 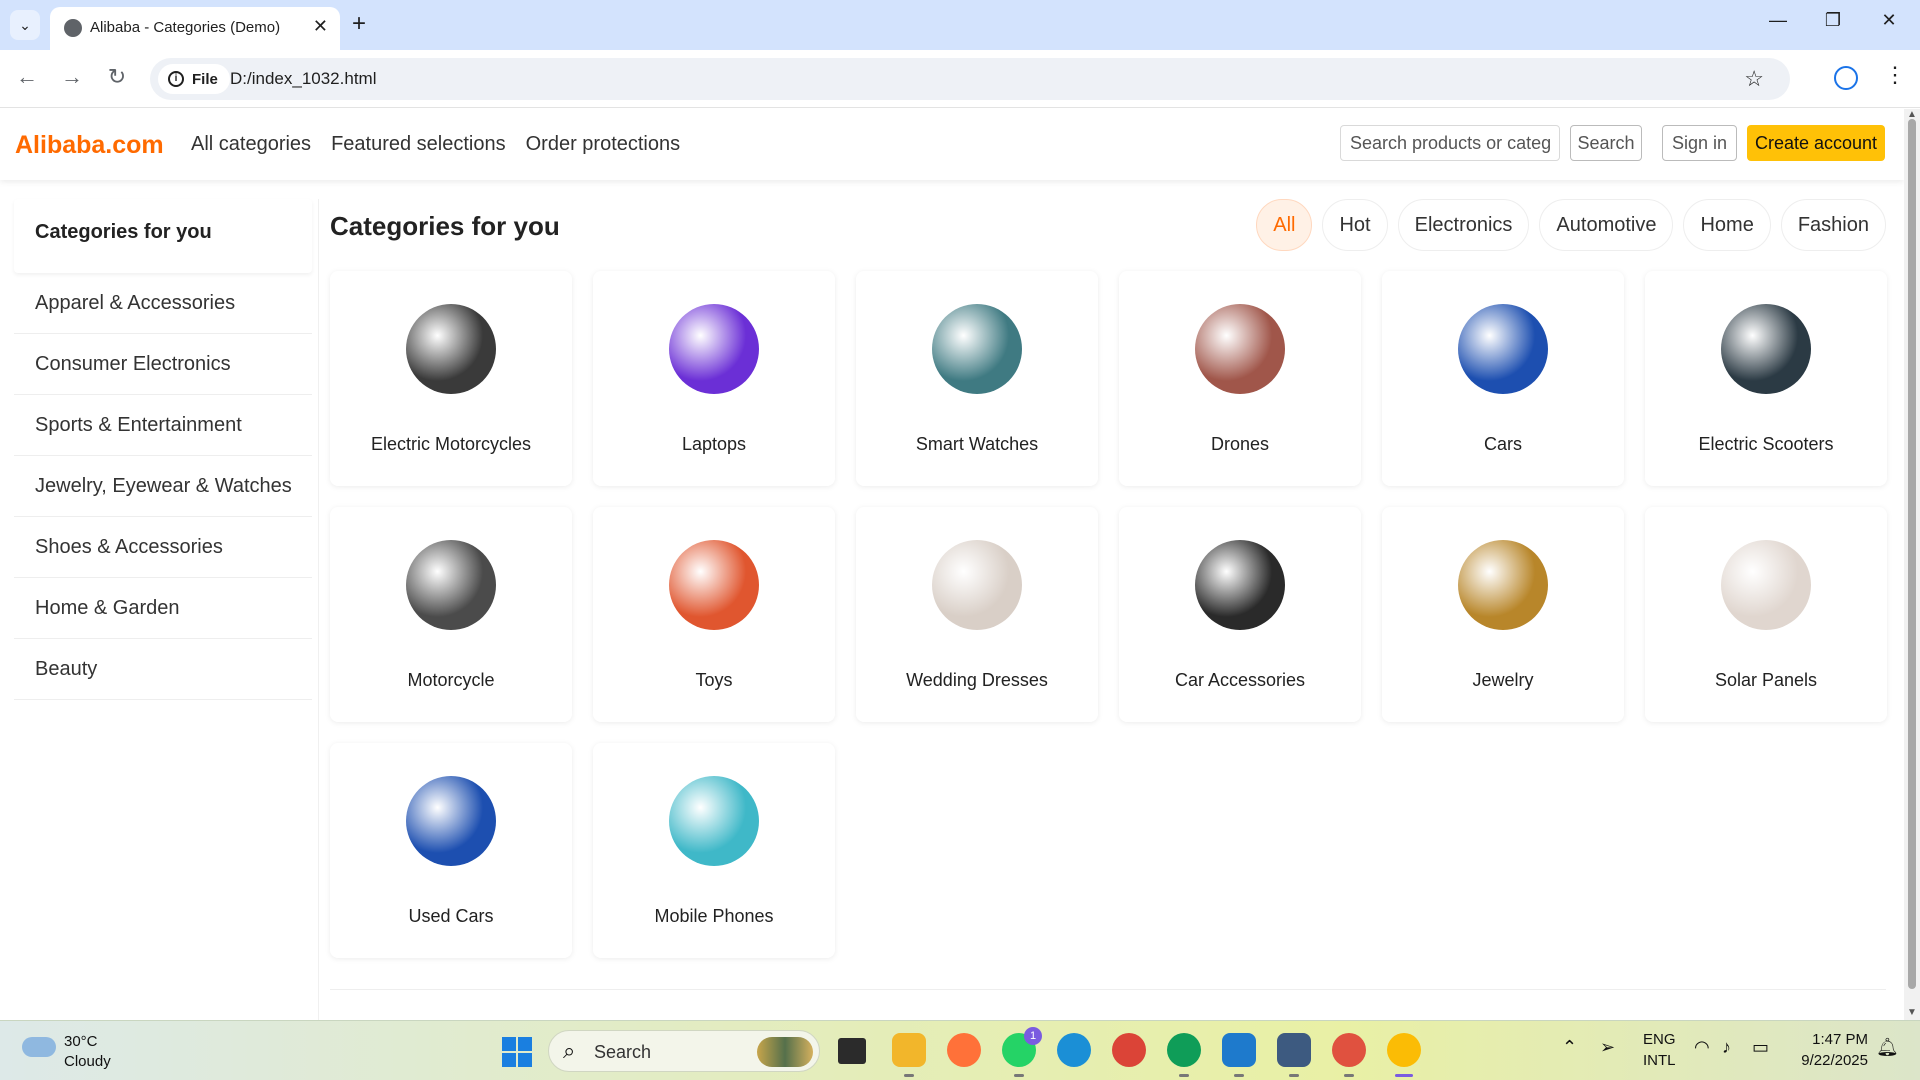 What do you see at coordinates (603, 144) in the screenshot?
I see `nav-order-protections: Order protections` at bounding box center [603, 144].